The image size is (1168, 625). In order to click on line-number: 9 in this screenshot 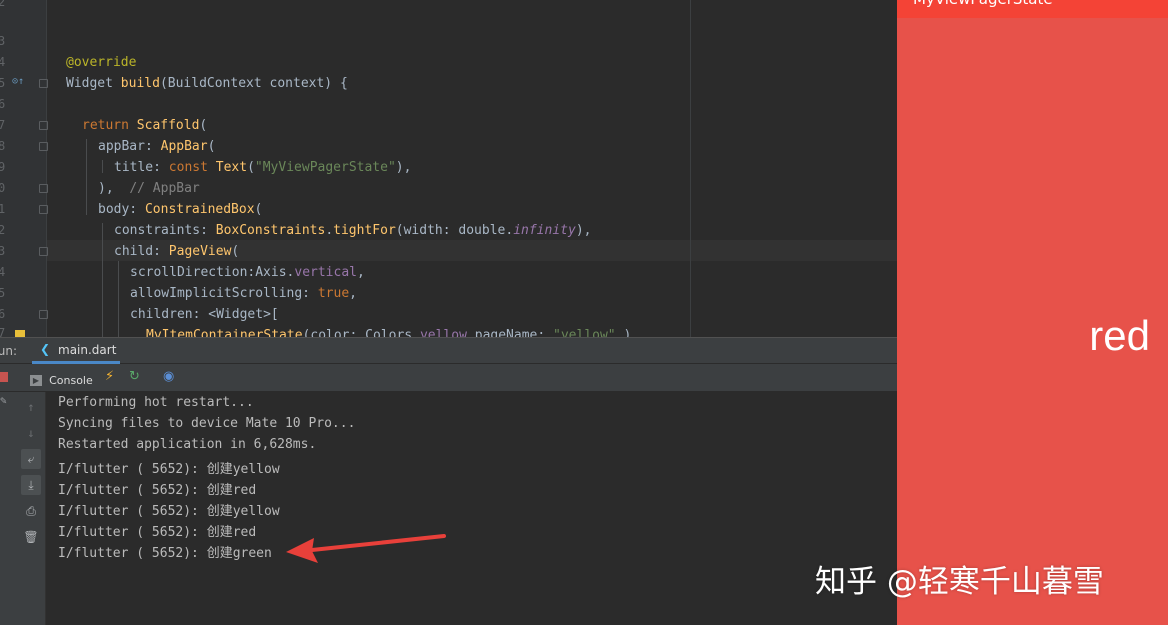, I will do `click(3, 167)`.